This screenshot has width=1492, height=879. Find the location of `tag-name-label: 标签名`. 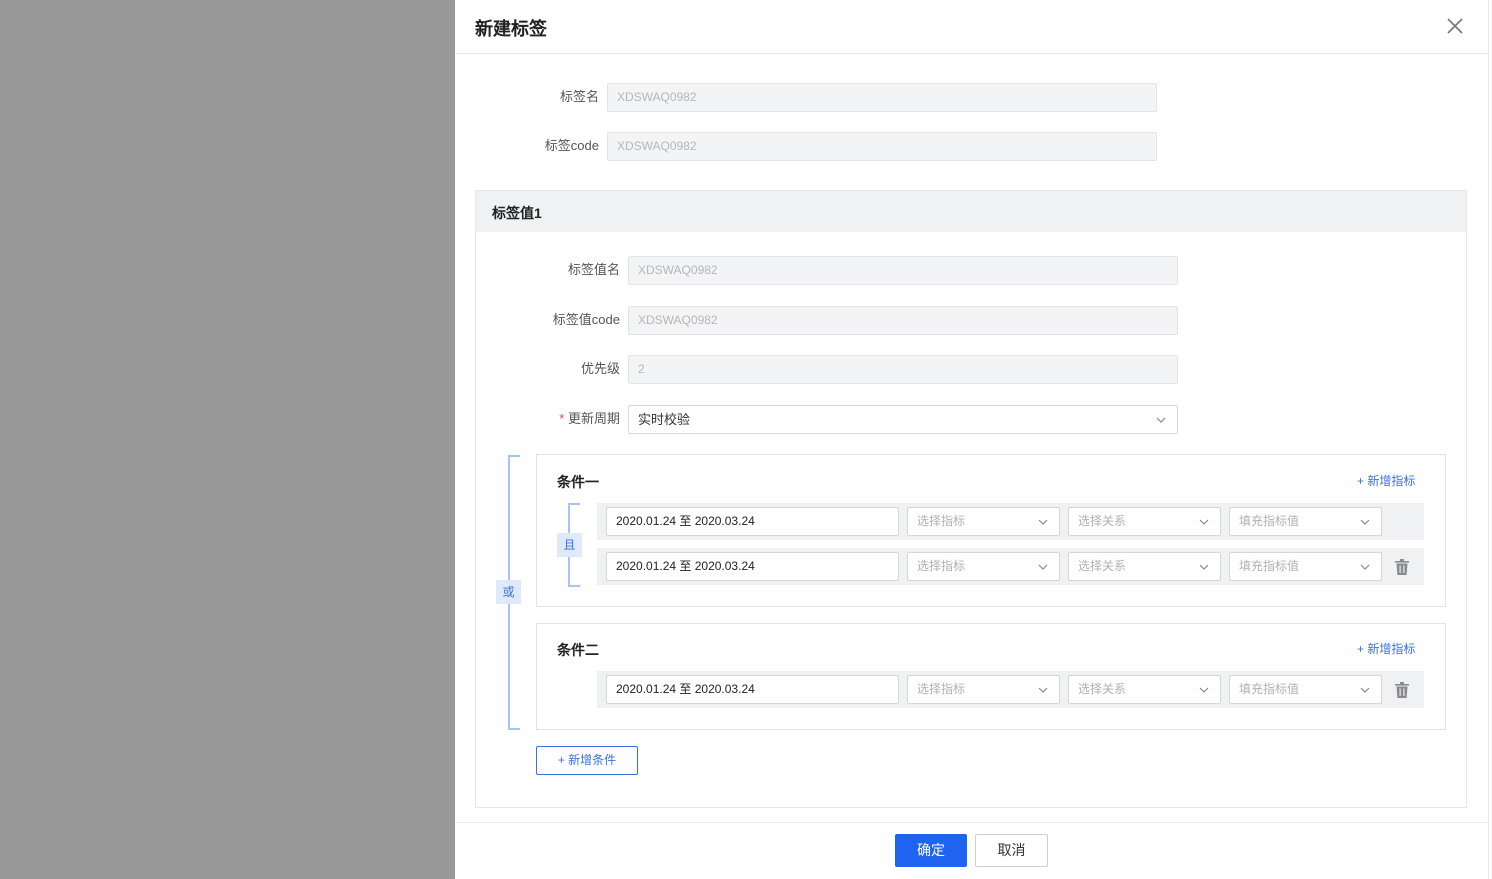

tag-name-label: 标签名 is located at coordinates (579, 96).